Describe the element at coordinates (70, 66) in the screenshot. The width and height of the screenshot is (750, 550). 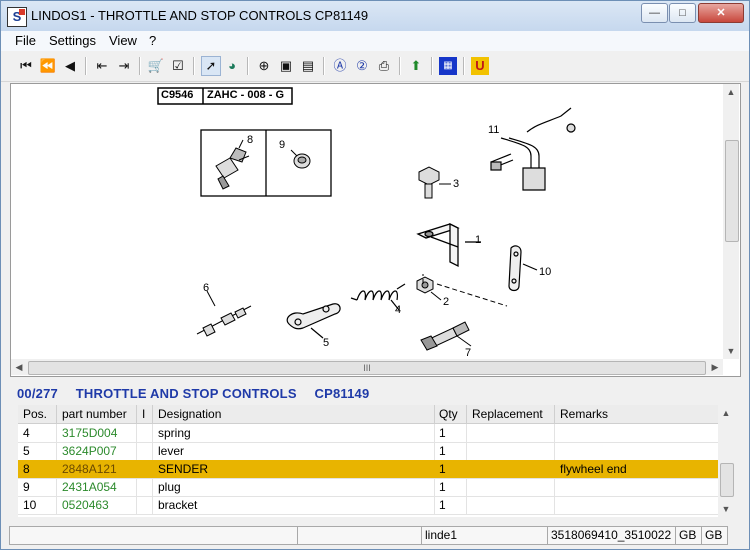
I see `previous-icon: ◀` at that location.